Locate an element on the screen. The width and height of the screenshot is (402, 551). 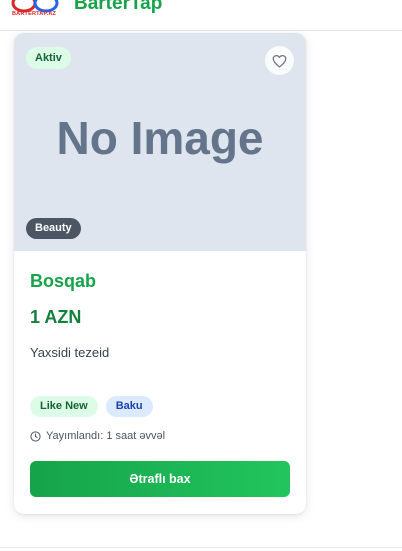
logo-text: BarterTap is located at coordinates (118, 7).